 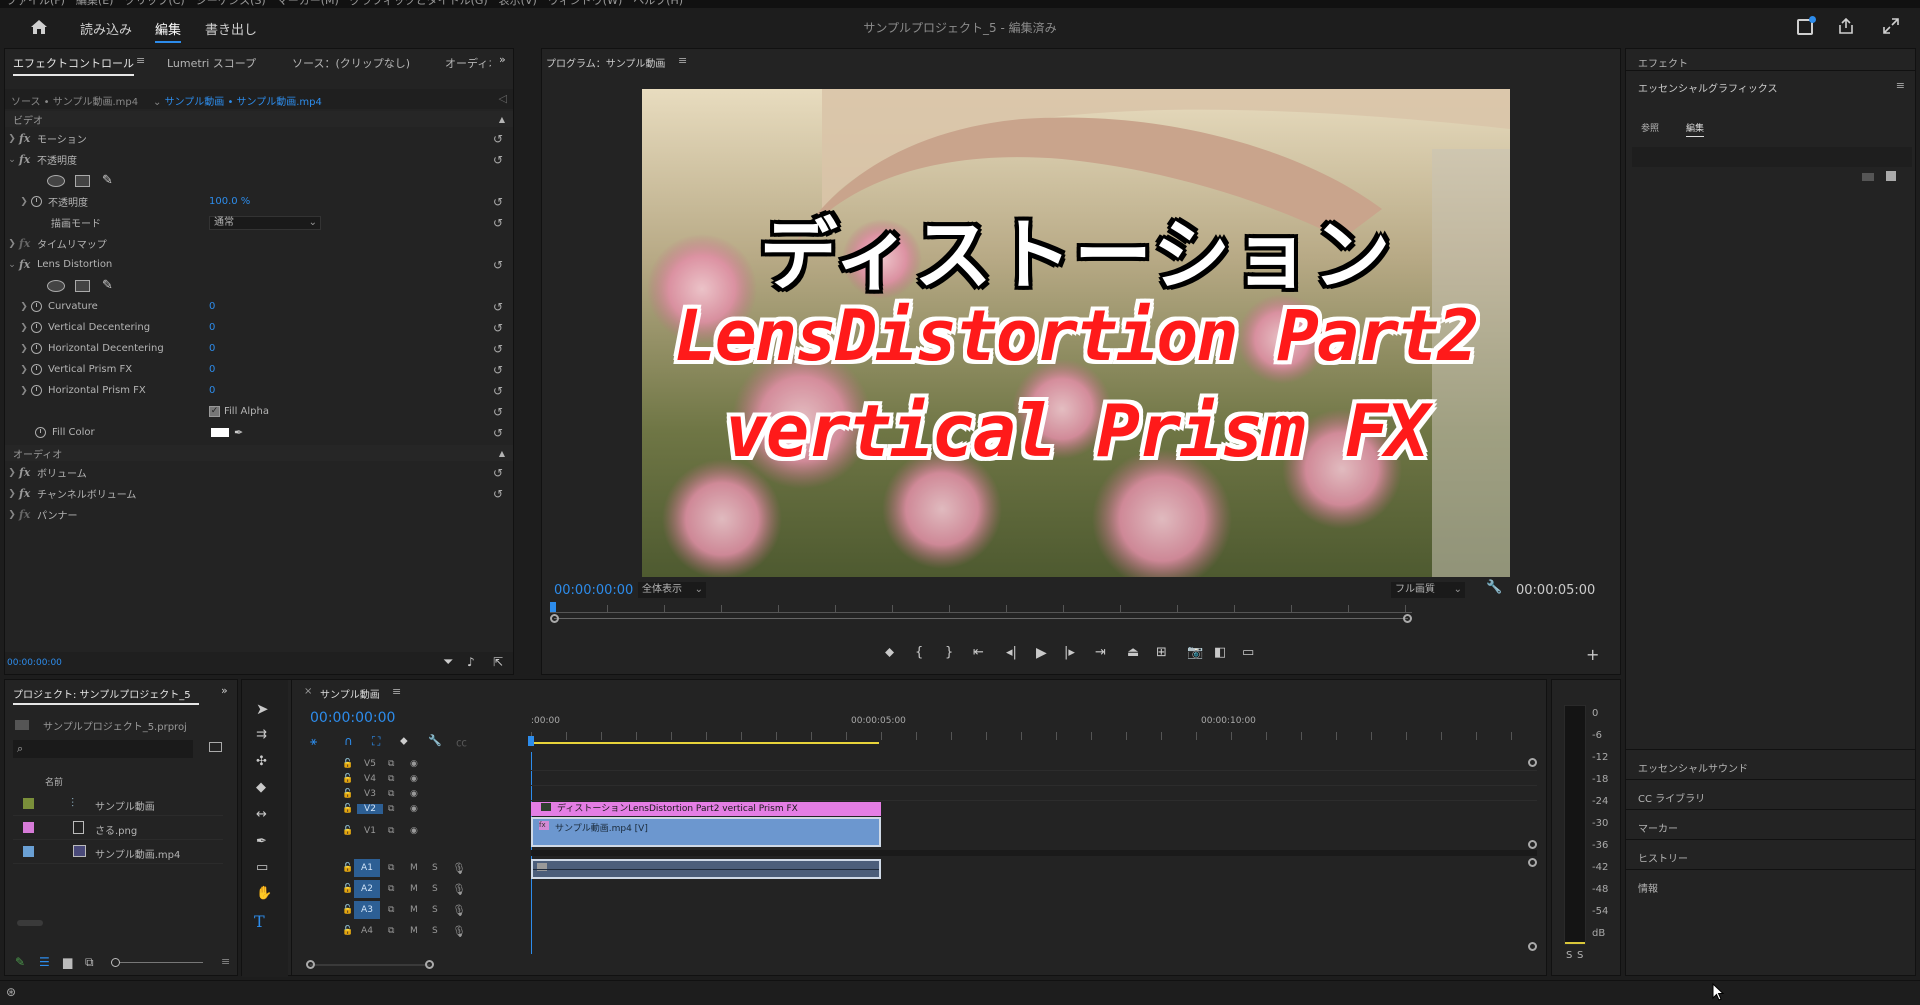 I want to click on column-name: 名前, so click(x=54, y=781).